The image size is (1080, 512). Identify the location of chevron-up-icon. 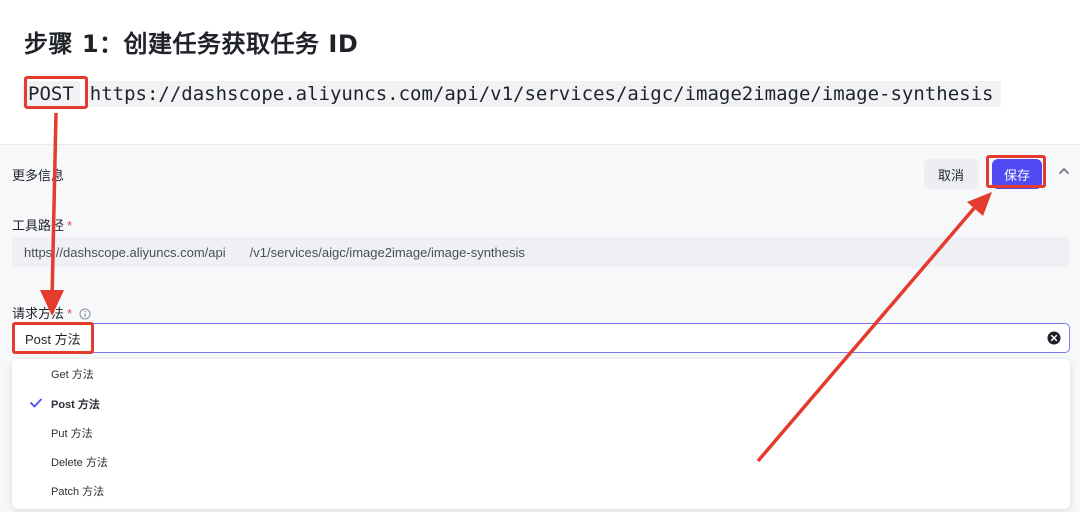
(1064, 171).